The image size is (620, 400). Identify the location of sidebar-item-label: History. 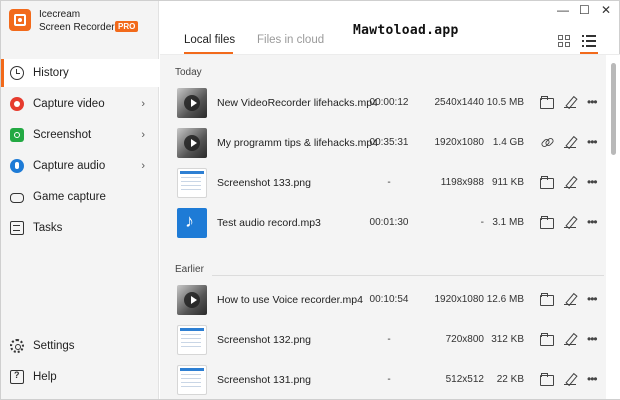
(51, 73).